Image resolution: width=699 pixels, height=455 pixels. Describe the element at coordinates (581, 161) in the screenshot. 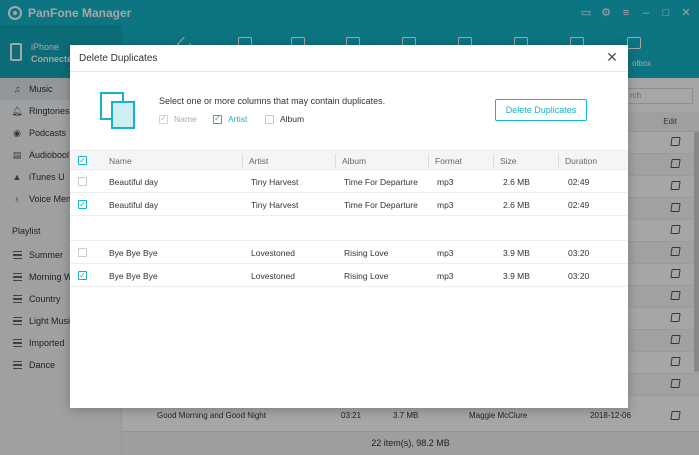

I see `column-header: Duration` at that location.